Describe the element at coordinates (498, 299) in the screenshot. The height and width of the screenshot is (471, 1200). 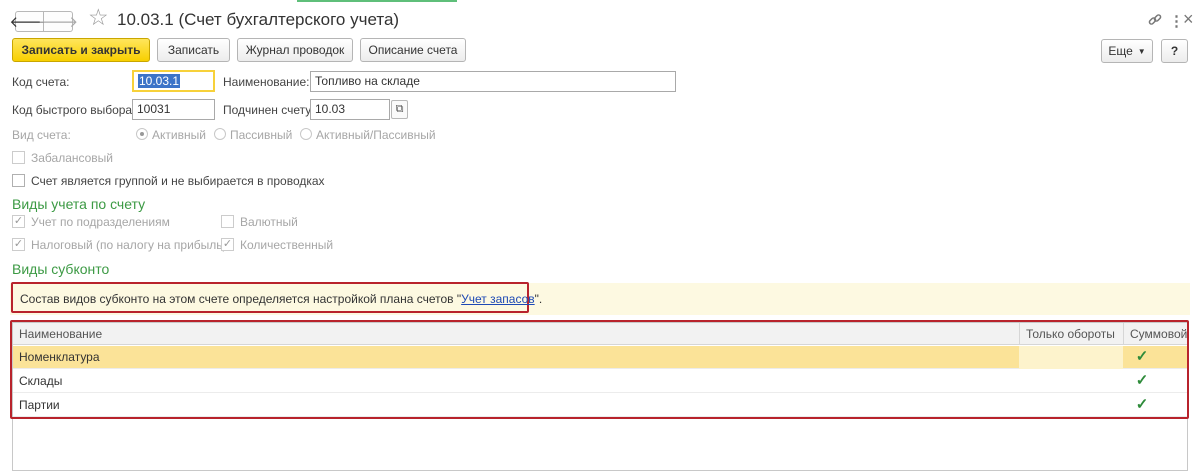
I see `plan-settings-link: Учет запасов` at that location.